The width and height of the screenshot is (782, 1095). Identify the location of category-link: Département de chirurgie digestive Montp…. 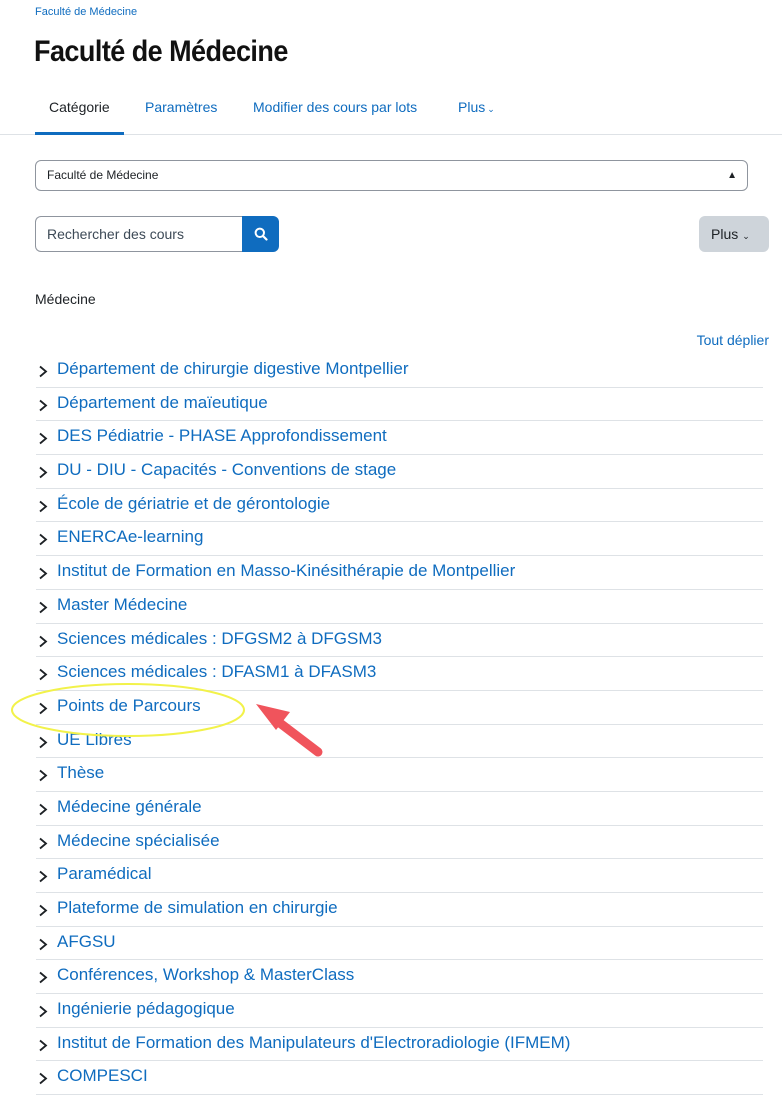
(233, 369).